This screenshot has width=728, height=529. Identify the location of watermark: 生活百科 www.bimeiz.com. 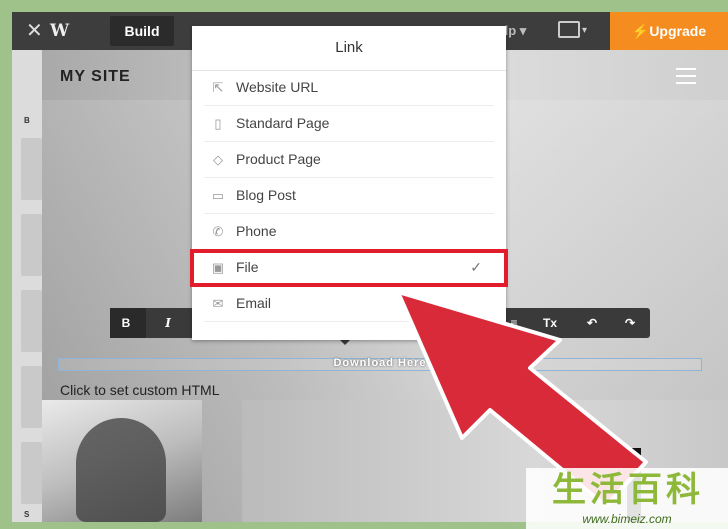
(627, 498).